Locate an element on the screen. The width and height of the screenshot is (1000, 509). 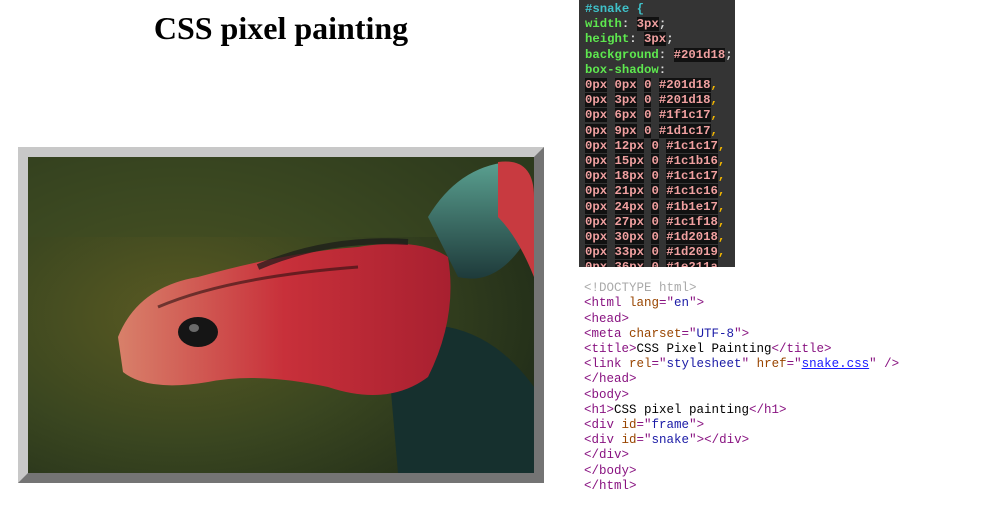
shadow-value: 18px is located at coordinates (629, 176).